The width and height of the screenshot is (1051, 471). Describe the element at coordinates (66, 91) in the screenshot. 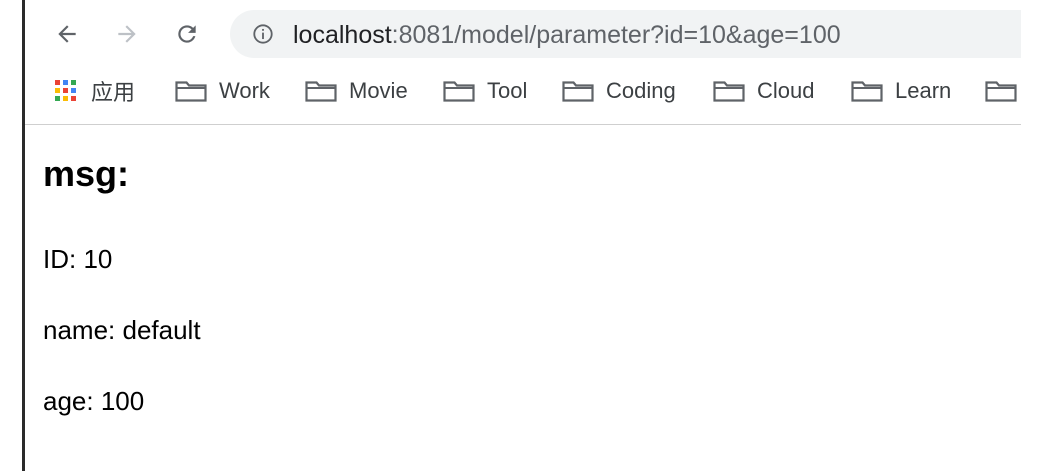

I see `apps-grid-icon` at that location.